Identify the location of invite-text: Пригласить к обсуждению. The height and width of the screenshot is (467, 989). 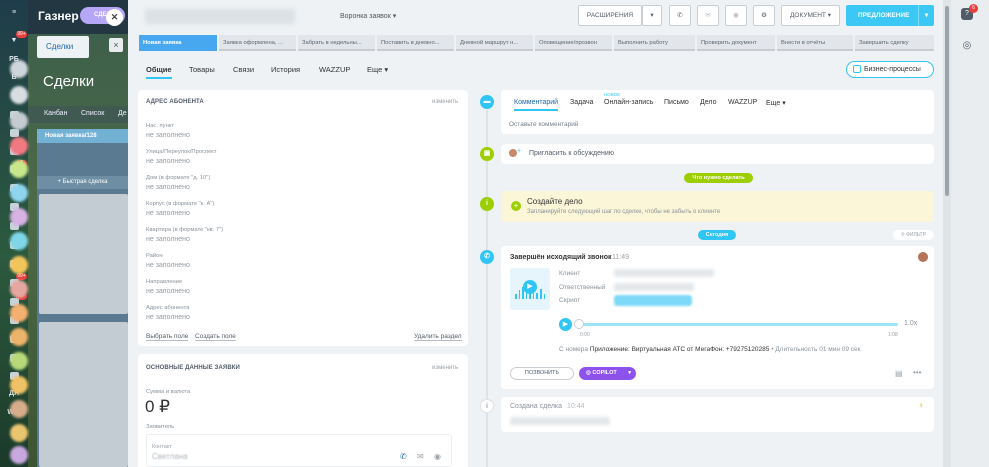
(571, 153).